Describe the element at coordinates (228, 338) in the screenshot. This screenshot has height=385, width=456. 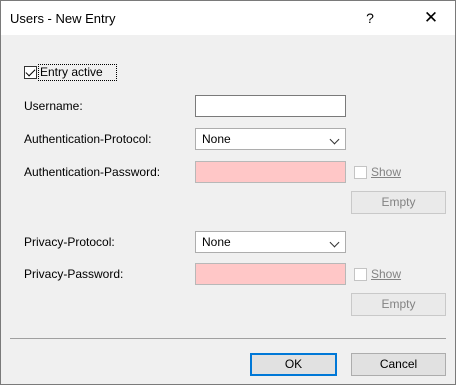
I see `footer-separator` at that location.